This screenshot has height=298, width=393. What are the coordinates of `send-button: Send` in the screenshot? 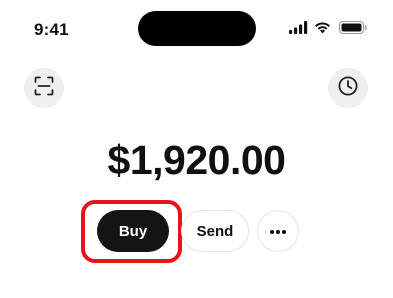 It's located at (215, 231).